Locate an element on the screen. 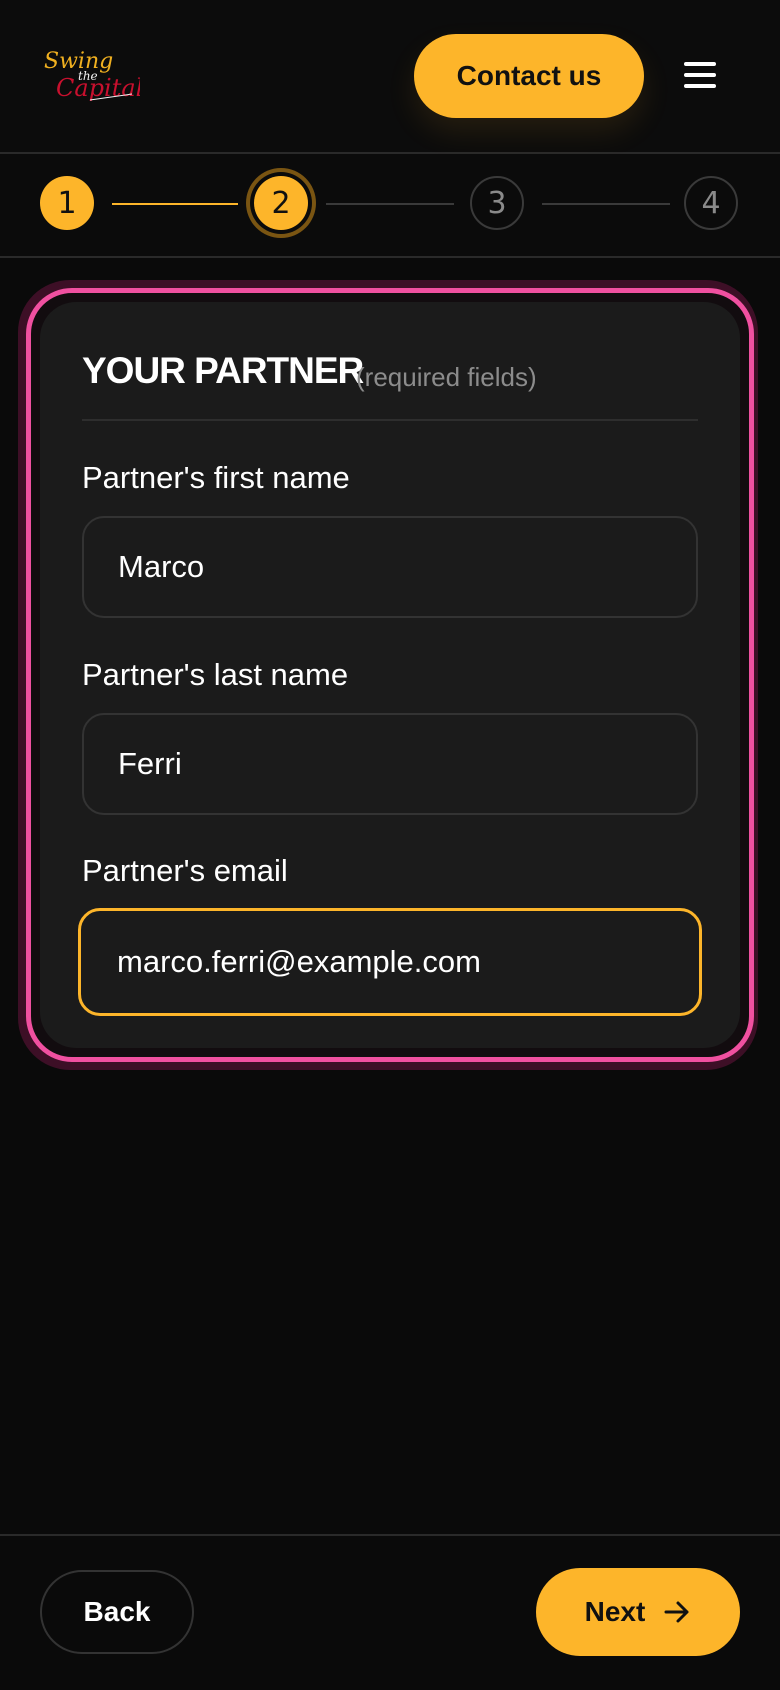  next-button: Next is located at coordinates (638, 1612).